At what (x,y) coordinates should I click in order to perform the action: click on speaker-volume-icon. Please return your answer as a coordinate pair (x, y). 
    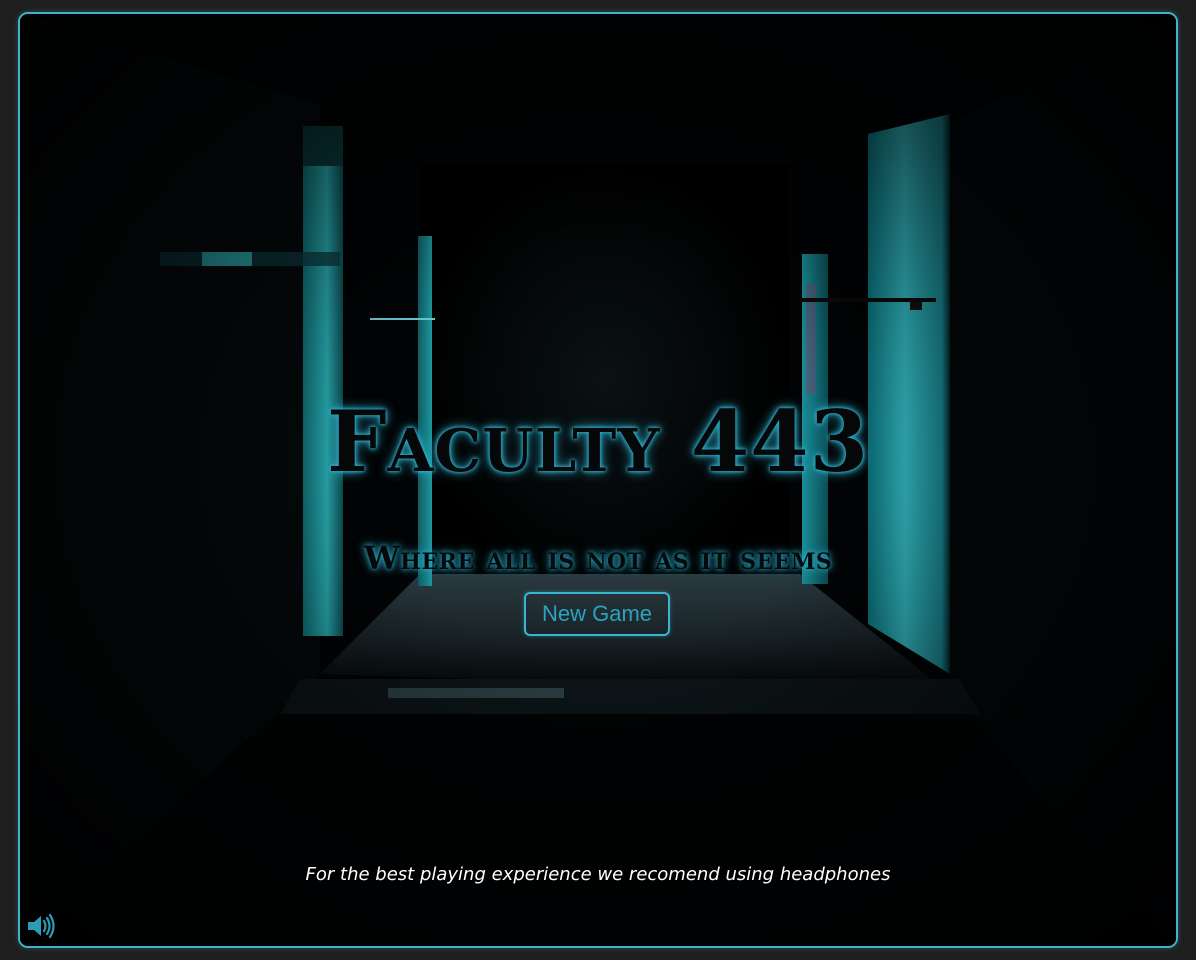
    Looking at the image, I should click on (42, 926).